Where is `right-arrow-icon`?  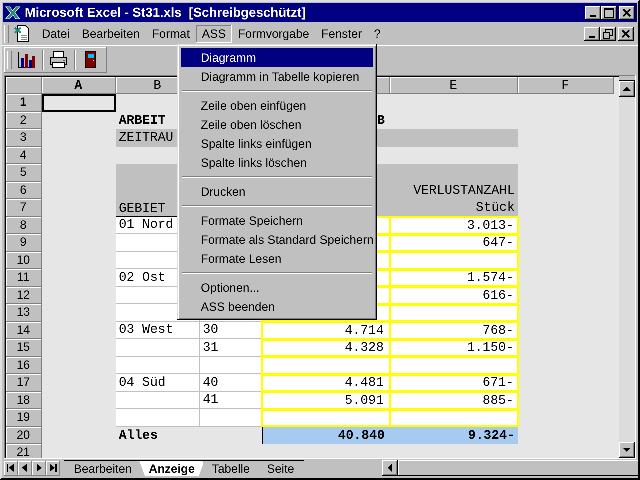
right-arrow-icon is located at coordinates (39, 468).